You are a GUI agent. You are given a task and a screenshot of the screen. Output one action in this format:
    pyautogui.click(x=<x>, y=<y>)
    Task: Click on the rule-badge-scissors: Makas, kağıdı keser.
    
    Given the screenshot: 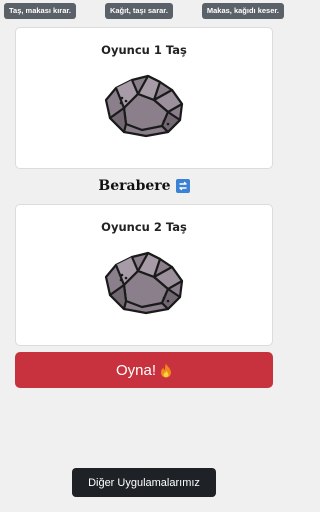 What is the action you would take?
    pyautogui.click(x=242, y=11)
    